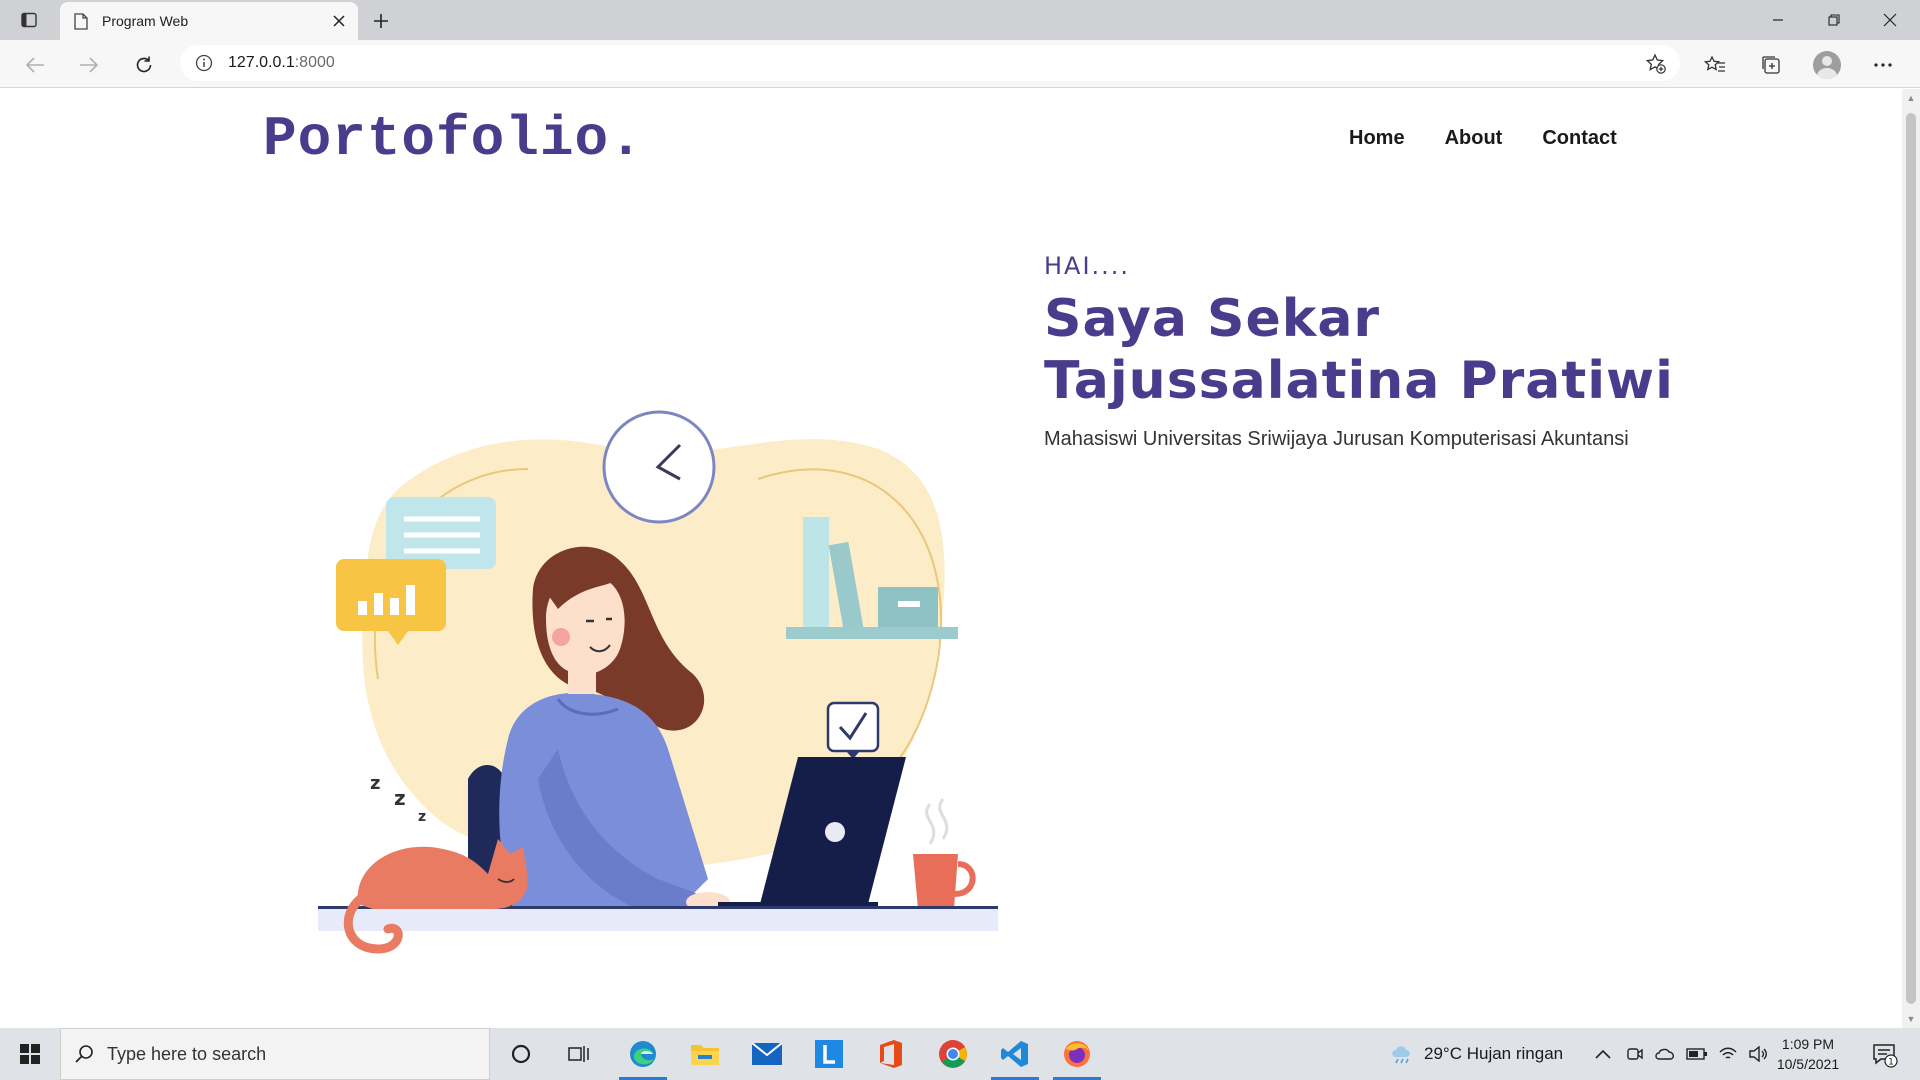 The height and width of the screenshot is (1080, 1920). What do you see at coordinates (1681, 1054) in the screenshot?
I see `system-tray` at bounding box center [1681, 1054].